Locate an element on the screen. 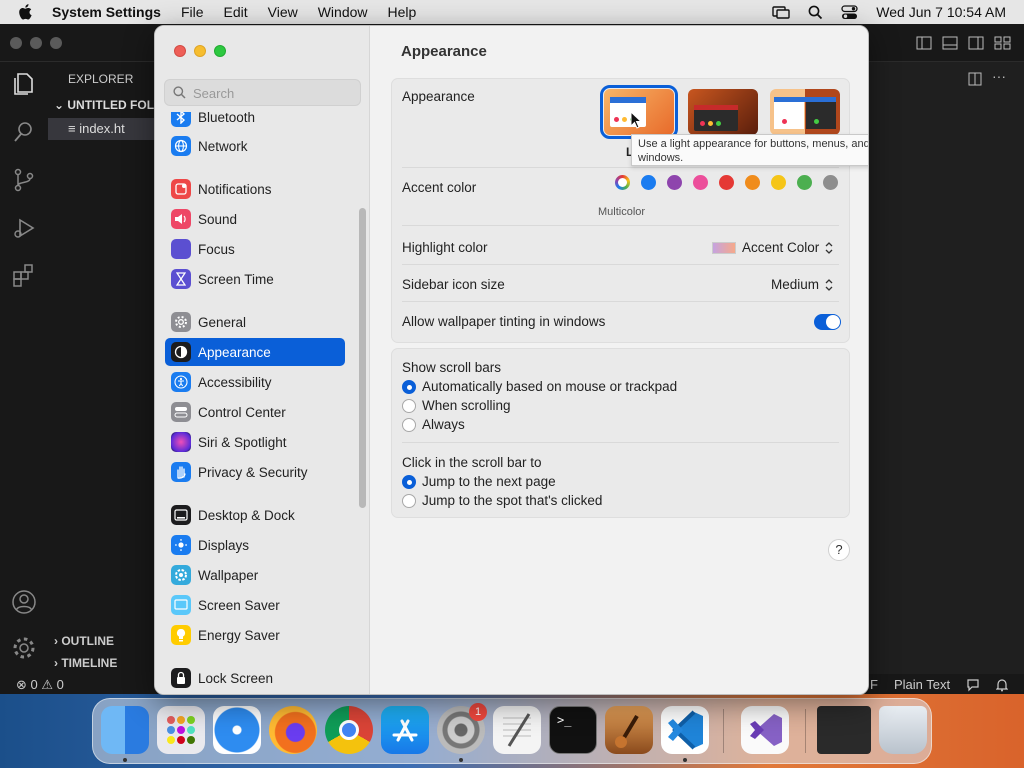 Image resolution: width=1024 pixels, height=768 pixels. menu-edit: Edit is located at coordinates (236, 12).